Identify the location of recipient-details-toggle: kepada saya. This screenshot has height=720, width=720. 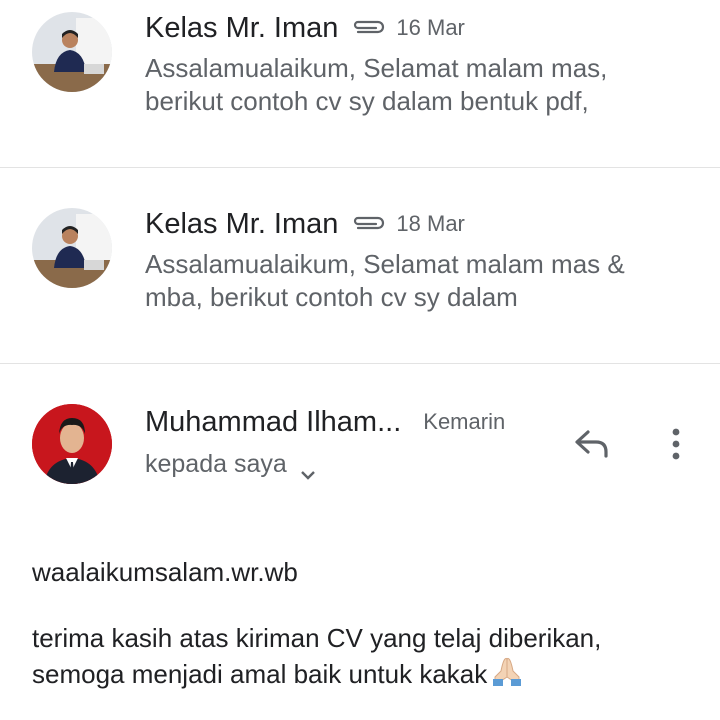
(231, 465).